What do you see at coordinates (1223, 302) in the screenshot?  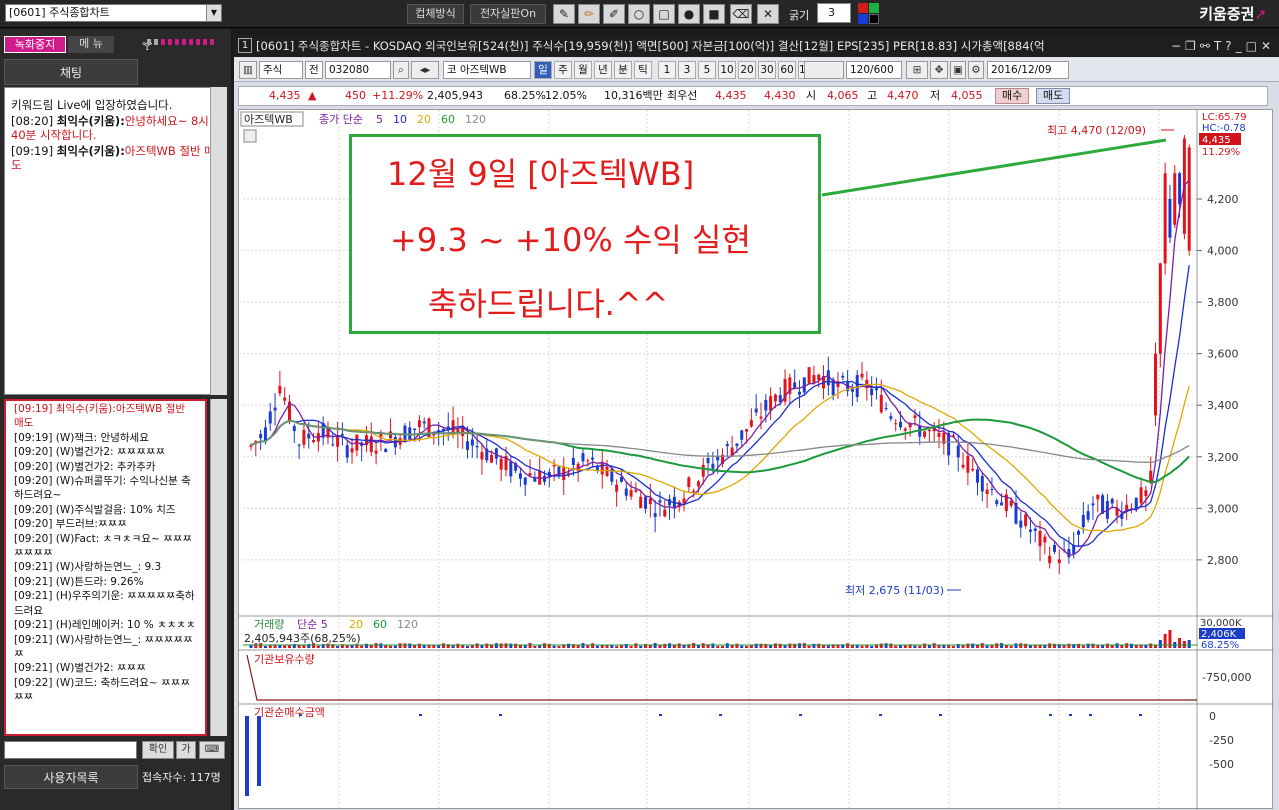 I see `price-tick-label: 3,800` at bounding box center [1223, 302].